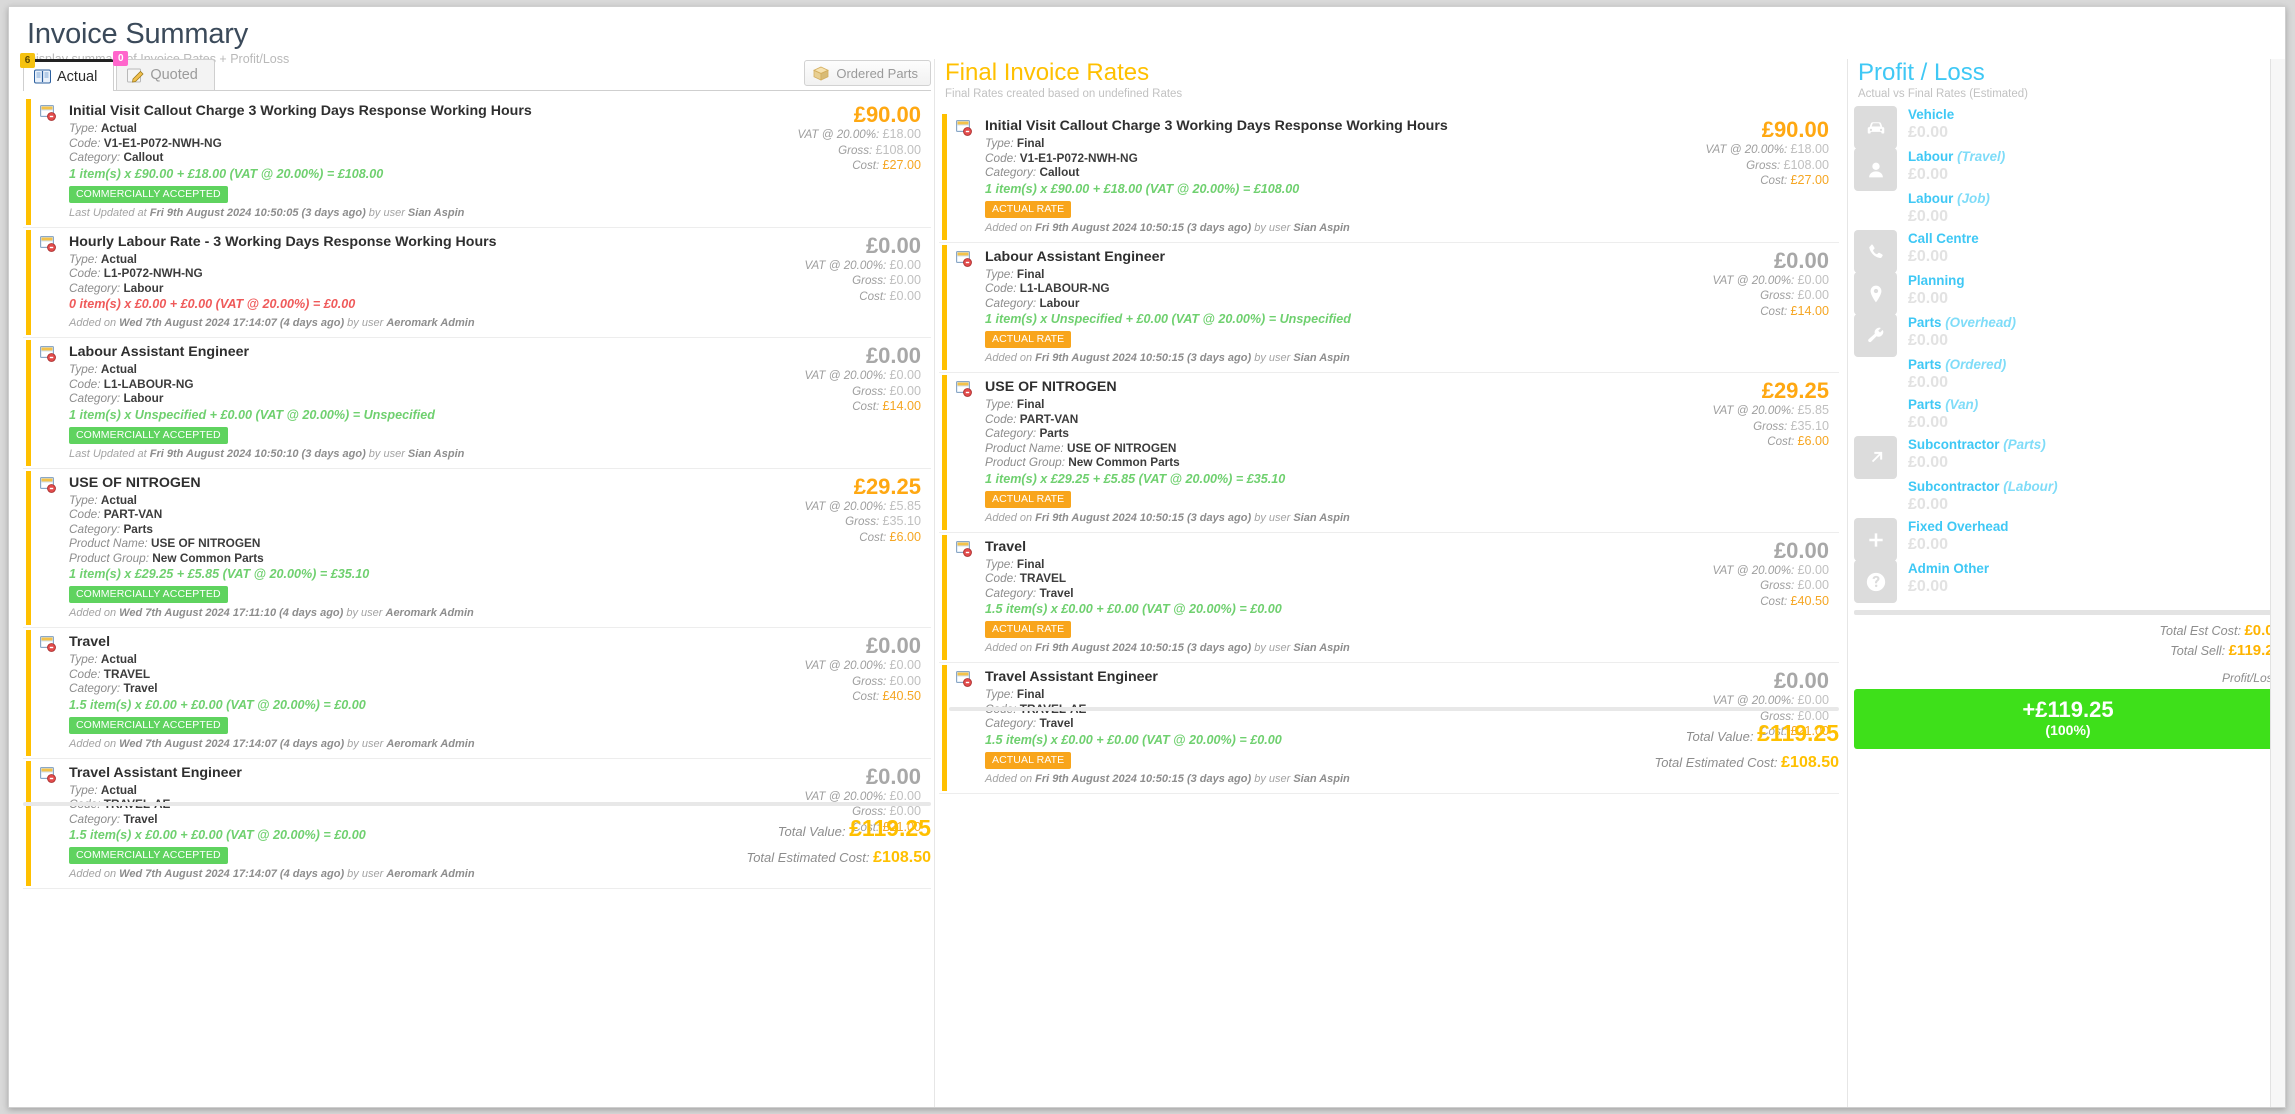 This screenshot has height=1114, width=2295. I want to click on rate-gross-line: Gross: £35.10, so click(1791, 425).